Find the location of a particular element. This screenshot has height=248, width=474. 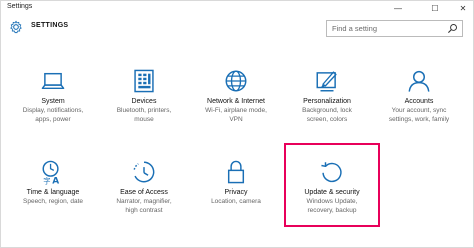

close-button: ✕ is located at coordinates (463, 8).